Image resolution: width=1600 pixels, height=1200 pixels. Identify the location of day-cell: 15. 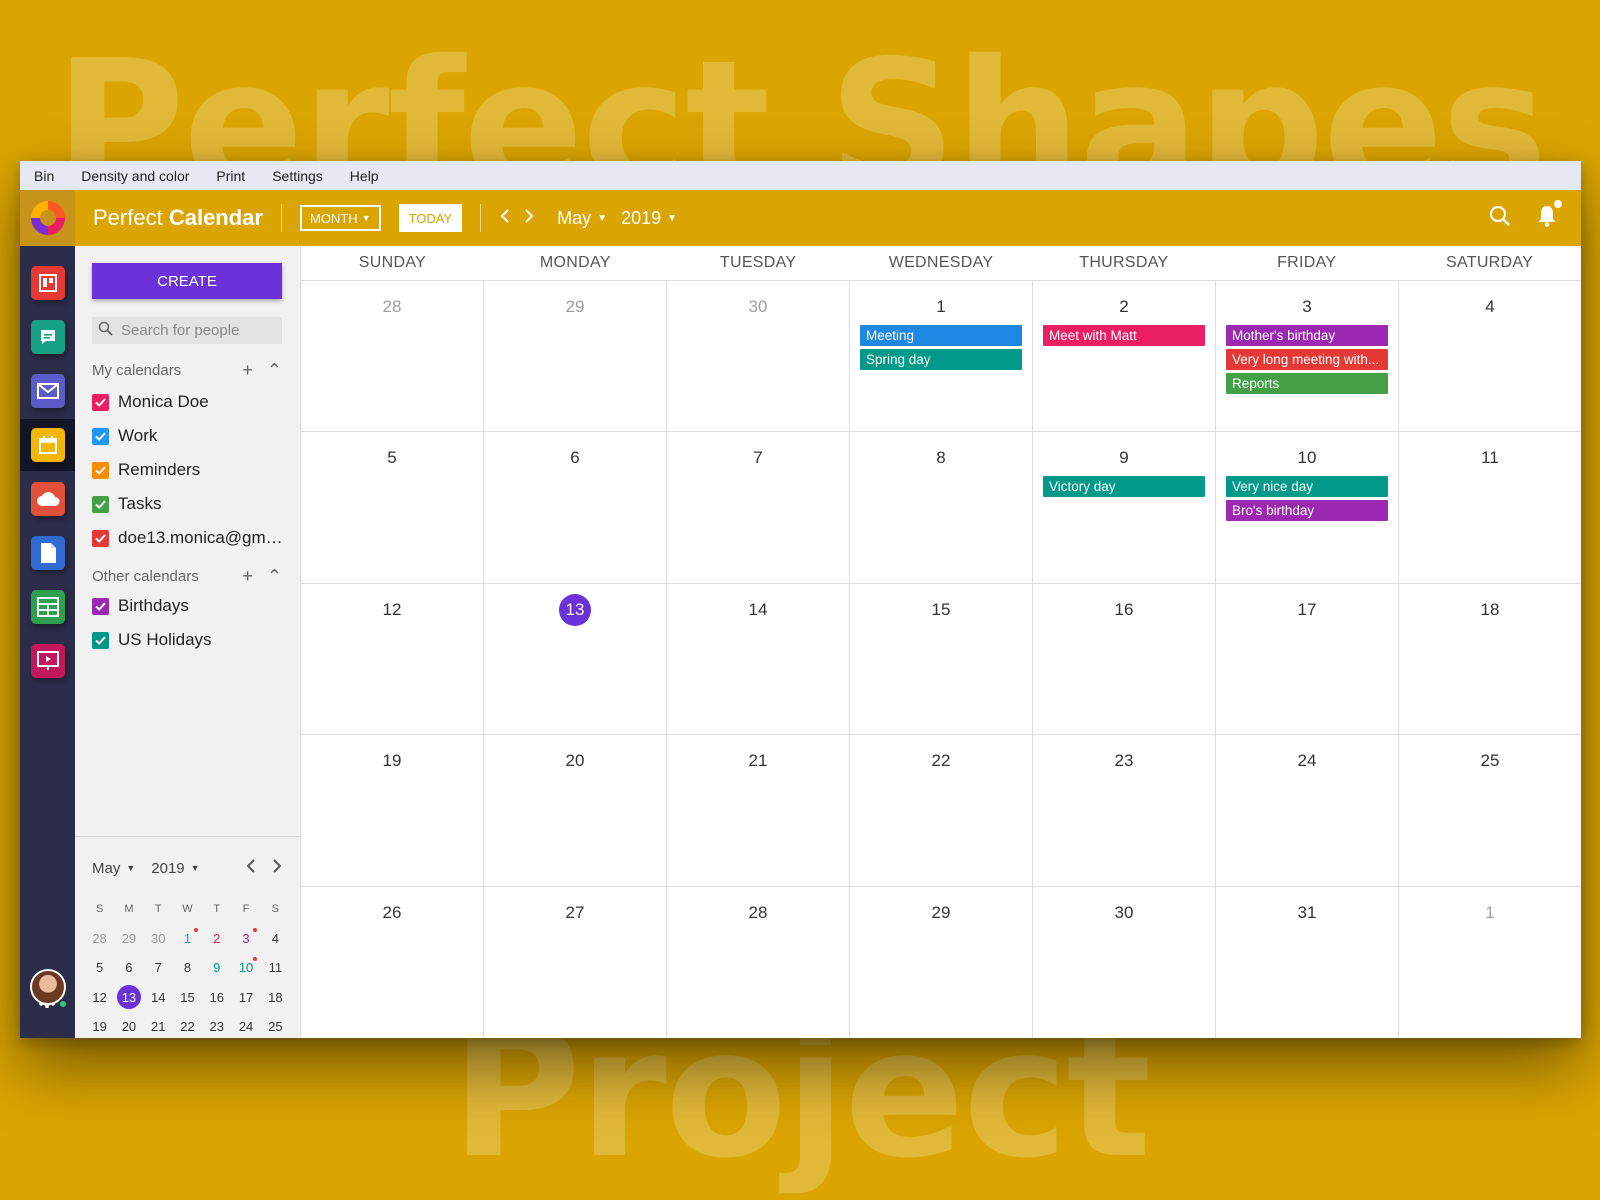
(941, 659).